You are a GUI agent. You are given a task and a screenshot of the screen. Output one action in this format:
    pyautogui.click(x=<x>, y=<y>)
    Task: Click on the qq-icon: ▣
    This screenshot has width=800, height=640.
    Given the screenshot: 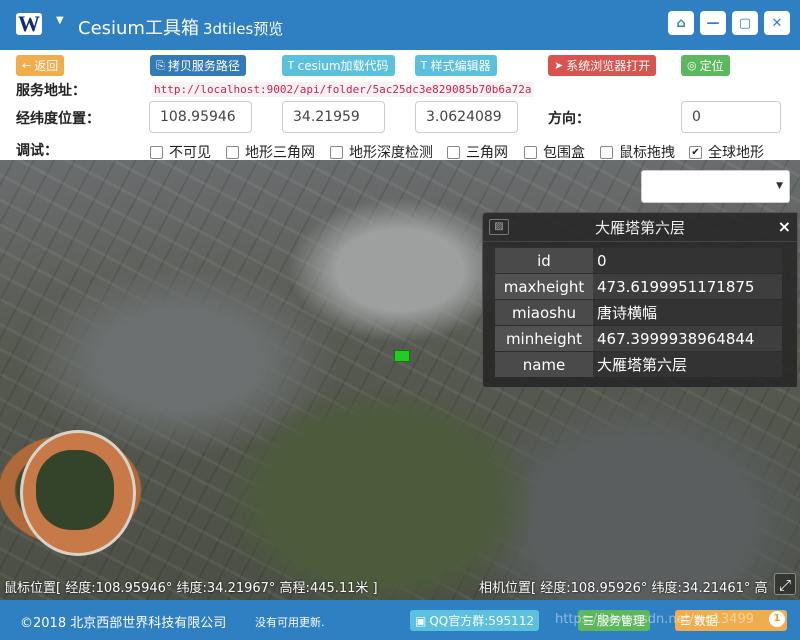 What is the action you would take?
    pyautogui.click(x=421, y=620)
    